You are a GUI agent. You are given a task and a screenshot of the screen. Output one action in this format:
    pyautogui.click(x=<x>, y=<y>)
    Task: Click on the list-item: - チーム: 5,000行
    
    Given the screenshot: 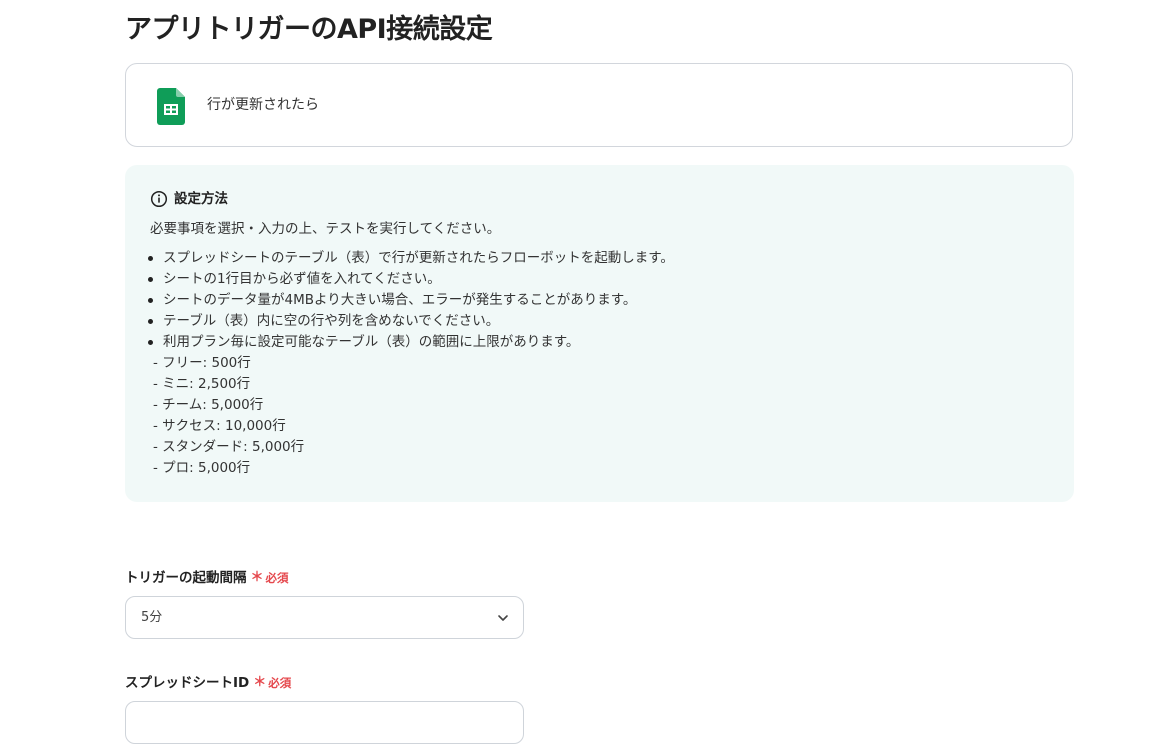 What is the action you would take?
    pyautogui.click(x=208, y=405)
    